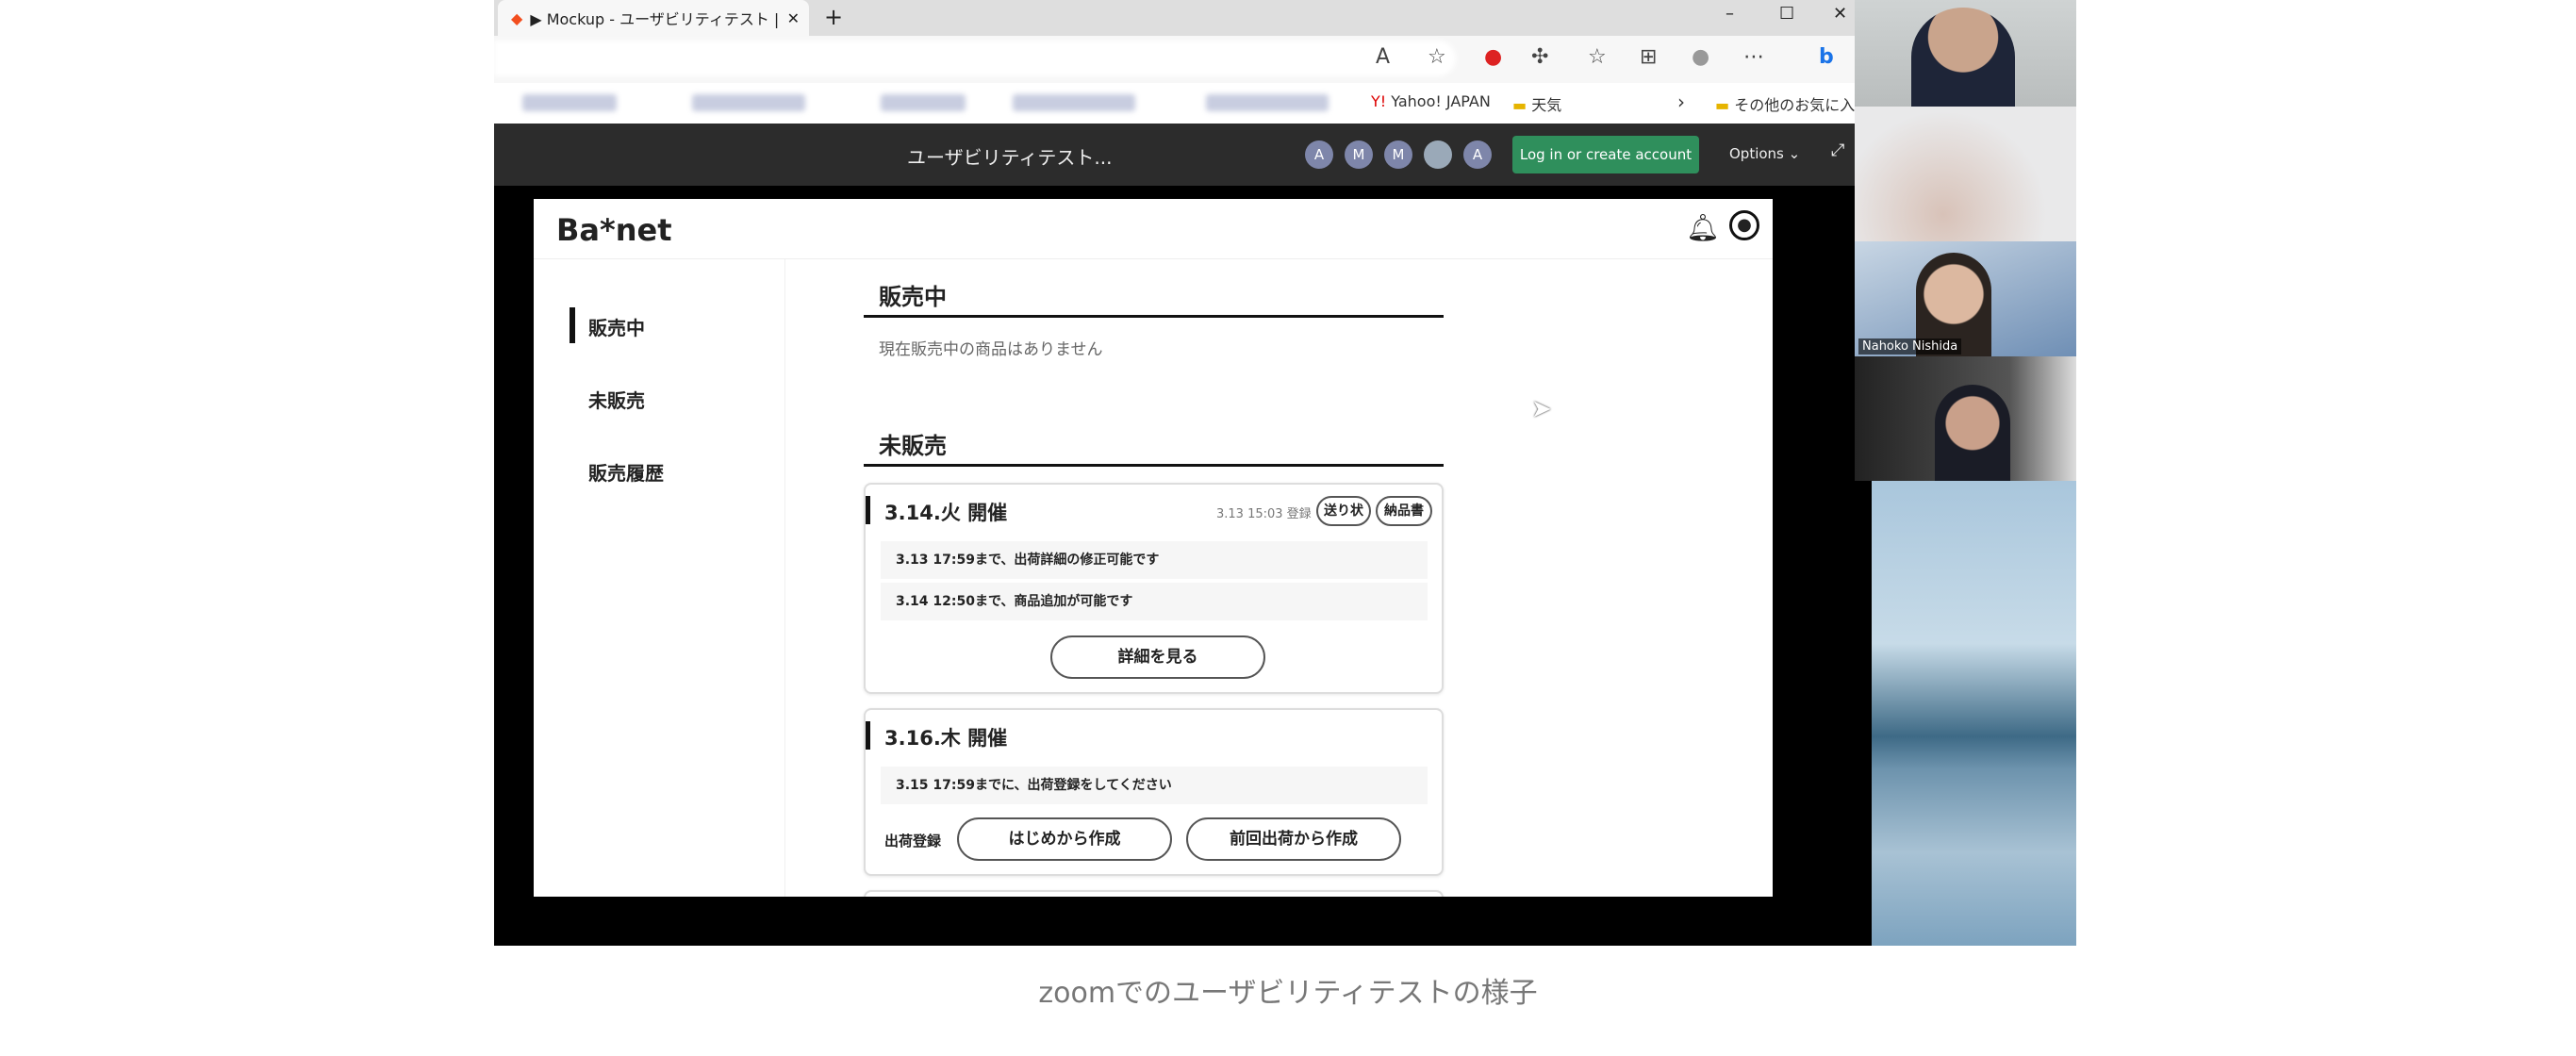  Describe the element at coordinates (1264, 514) in the screenshot. I see `registered-time: 3.13 15:03 登録` at that location.